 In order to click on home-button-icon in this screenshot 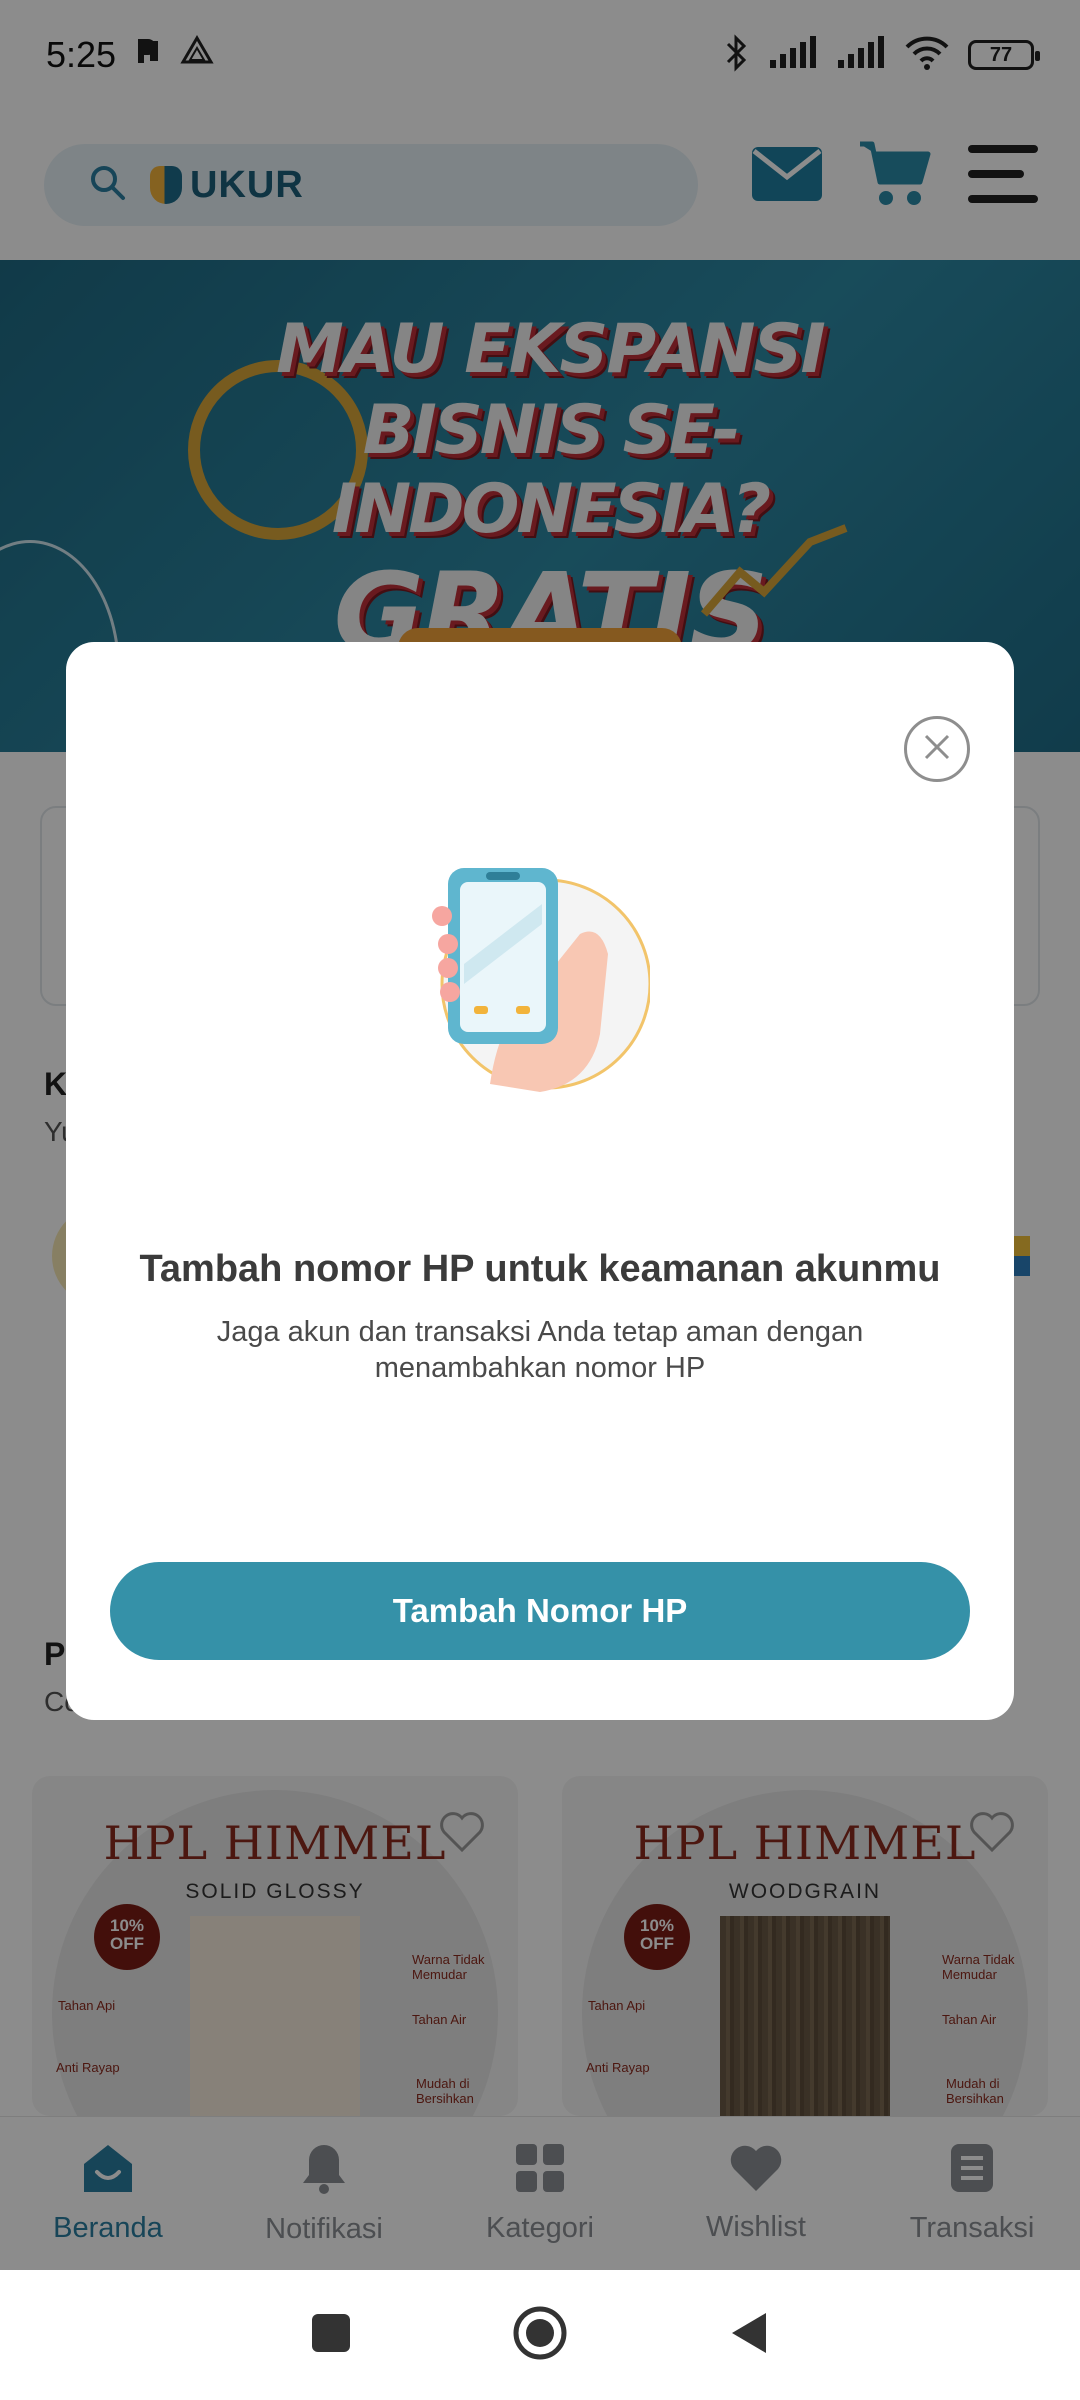, I will do `click(540, 2335)`.